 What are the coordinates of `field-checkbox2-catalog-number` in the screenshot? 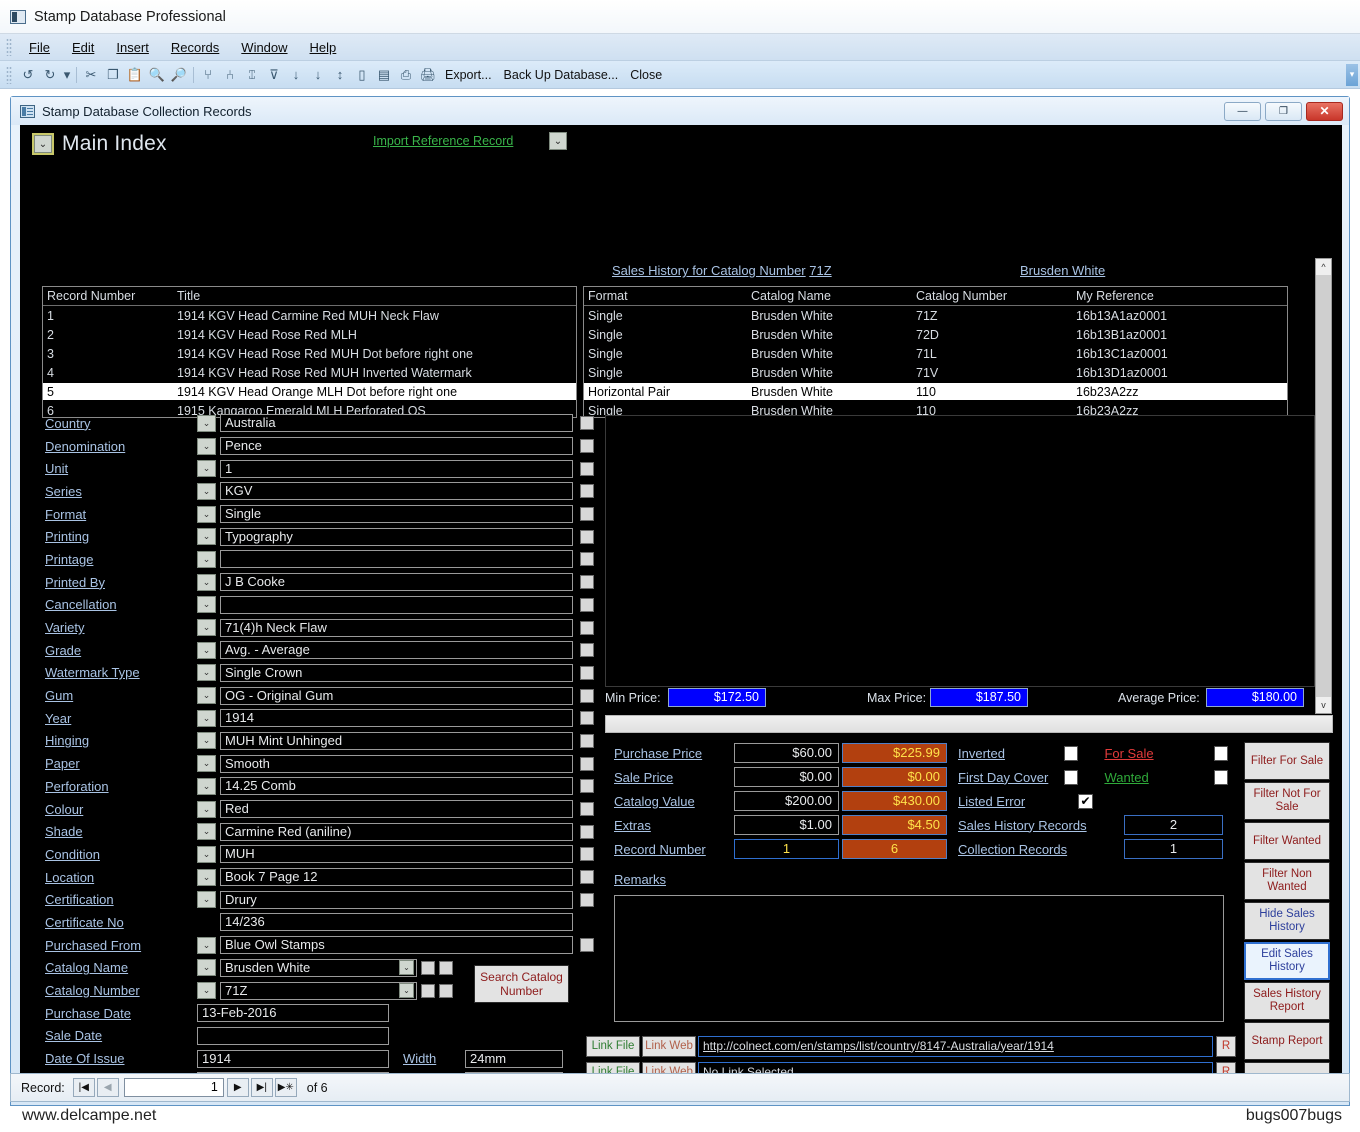 It's located at (446, 990).